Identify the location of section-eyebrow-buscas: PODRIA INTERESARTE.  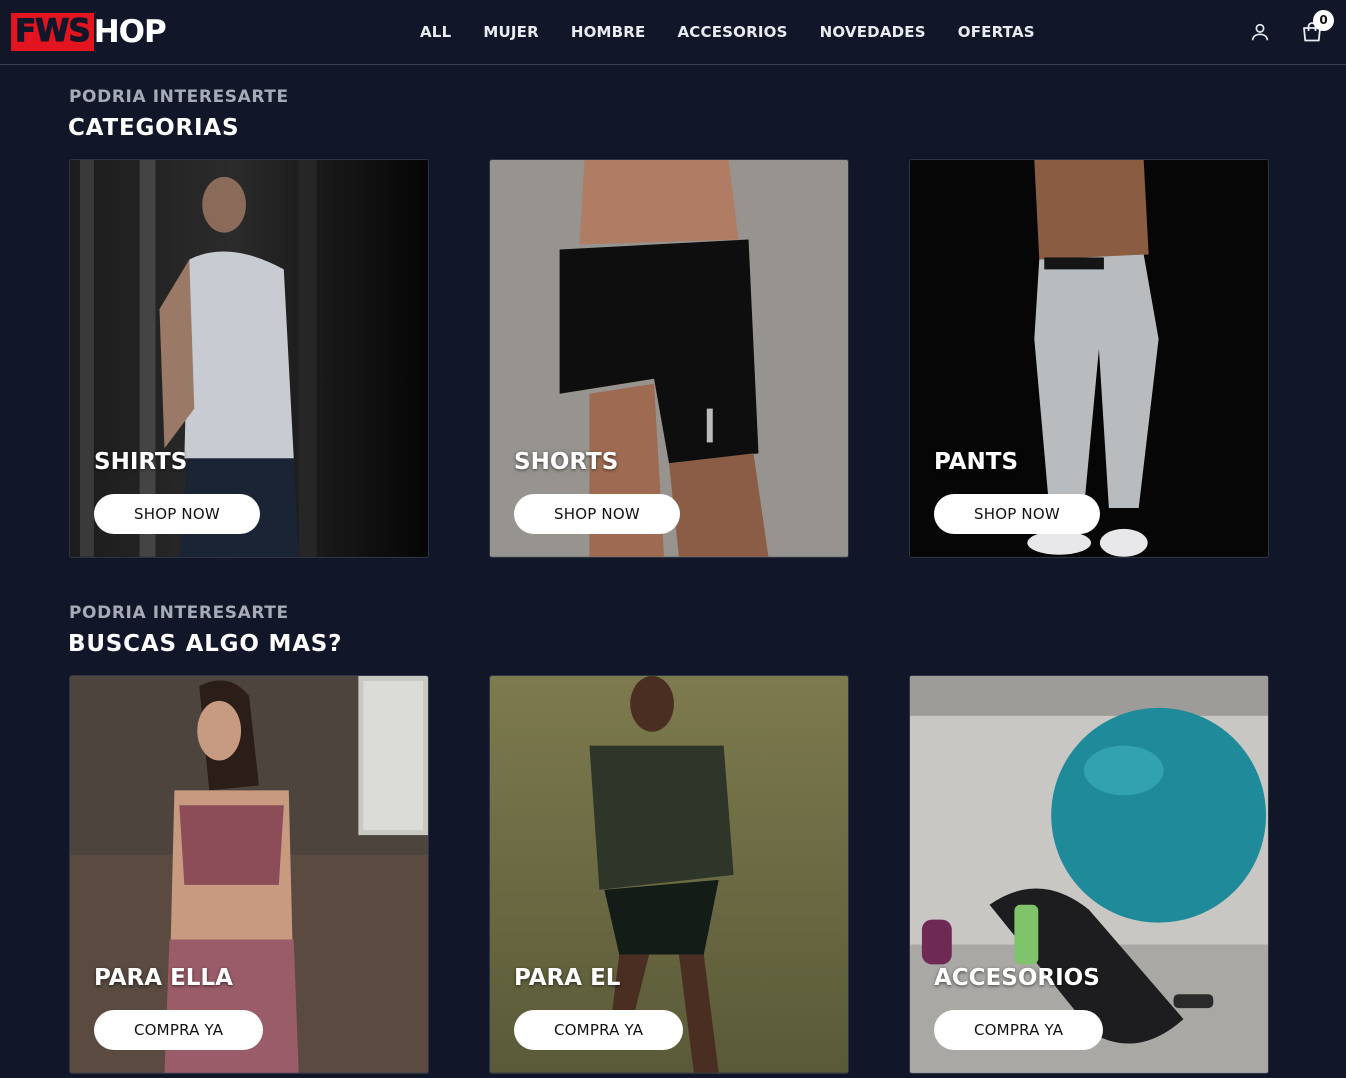
(179, 613).